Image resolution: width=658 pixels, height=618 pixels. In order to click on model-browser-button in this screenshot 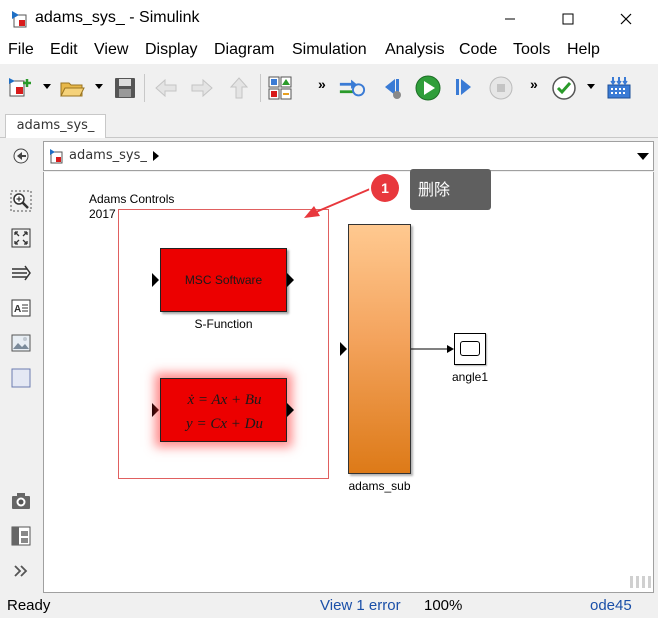, I will do `click(21, 536)`.